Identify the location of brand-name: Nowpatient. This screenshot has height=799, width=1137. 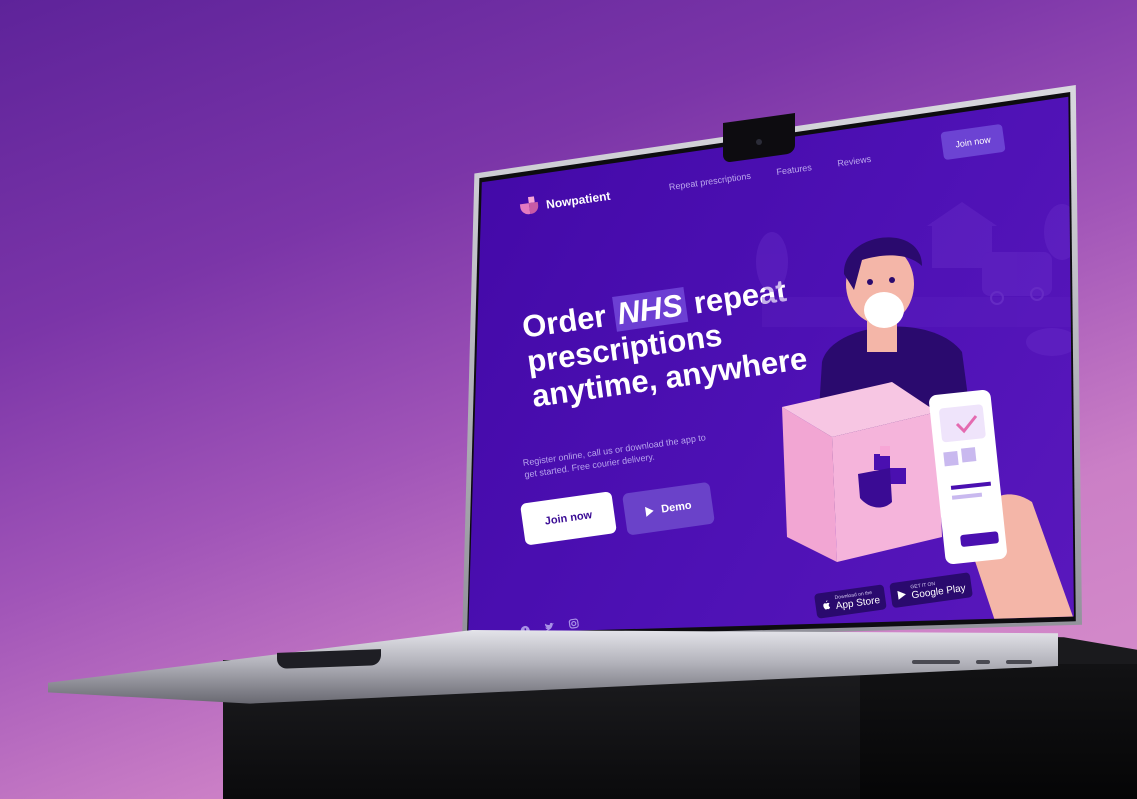
(578, 200).